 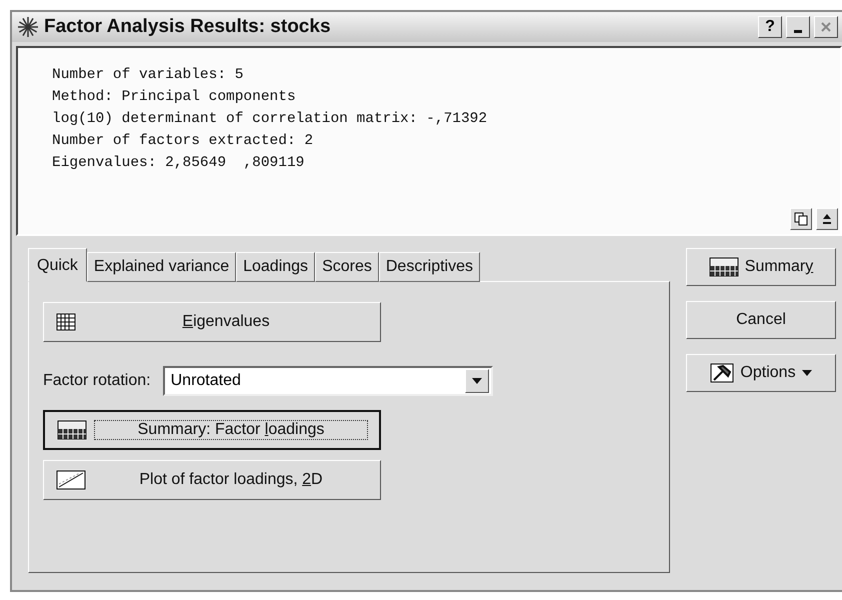 What do you see at coordinates (97, 381) in the screenshot?
I see `field-label: Factor rotation:` at bounding box center [97, 381].